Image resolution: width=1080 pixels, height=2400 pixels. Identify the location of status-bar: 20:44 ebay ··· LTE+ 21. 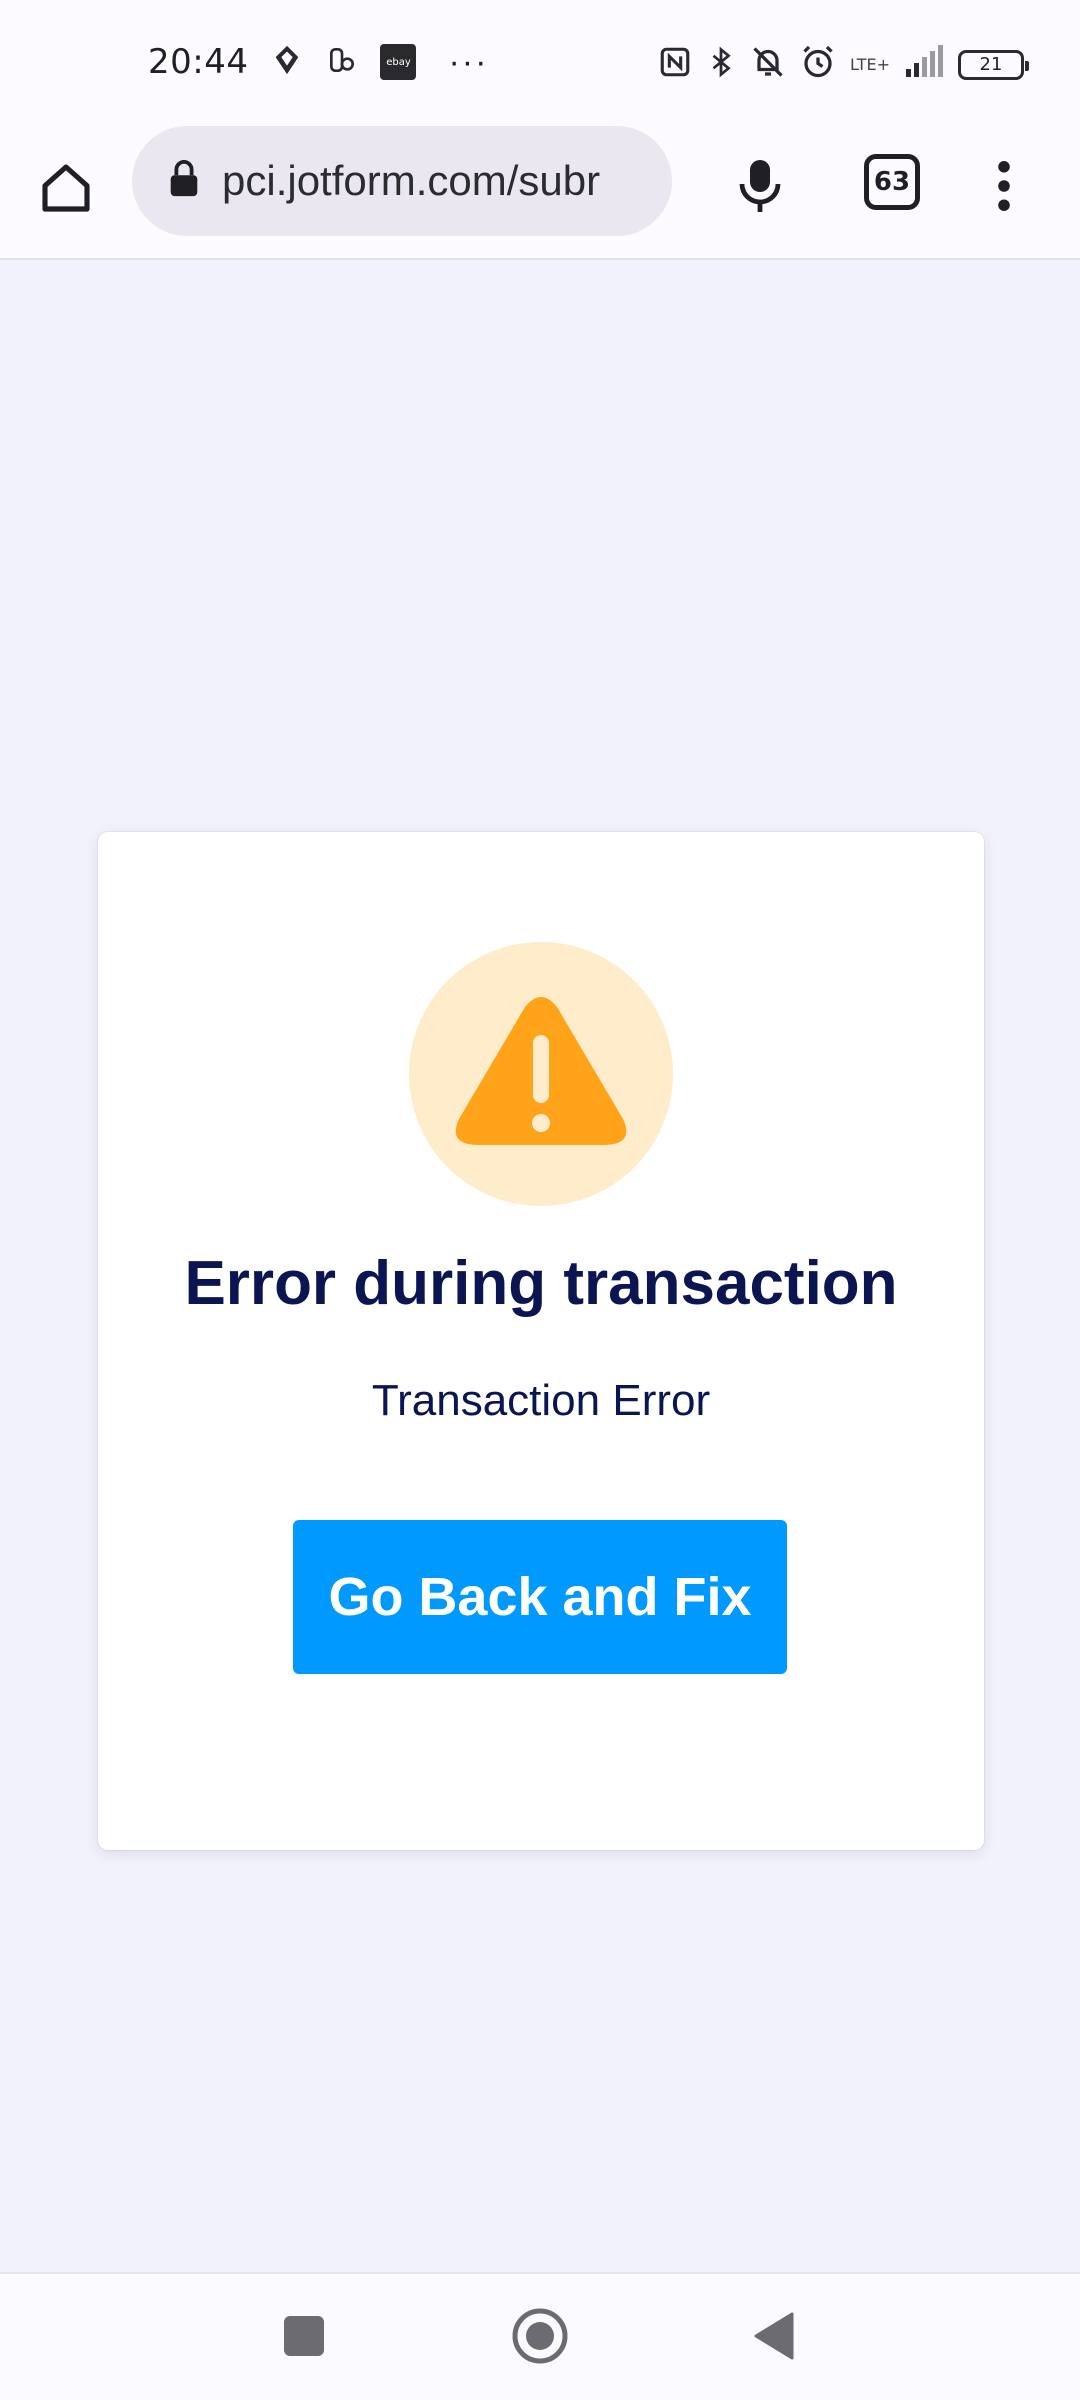
(540, 62).